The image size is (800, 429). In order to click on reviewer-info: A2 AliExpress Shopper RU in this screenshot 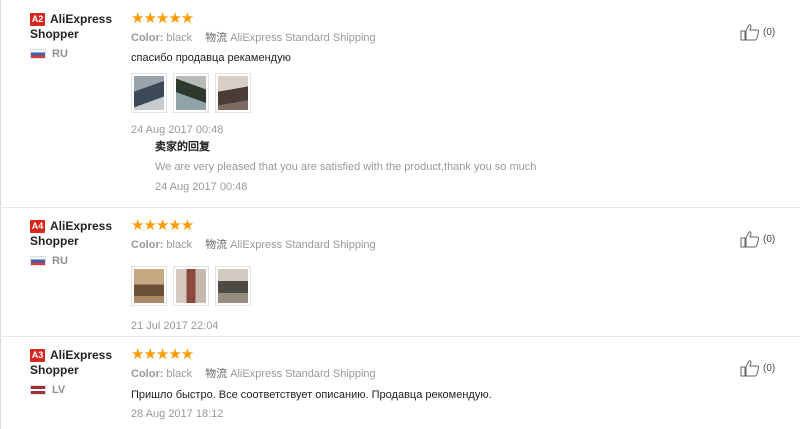, I will do `click(78, 36)`.